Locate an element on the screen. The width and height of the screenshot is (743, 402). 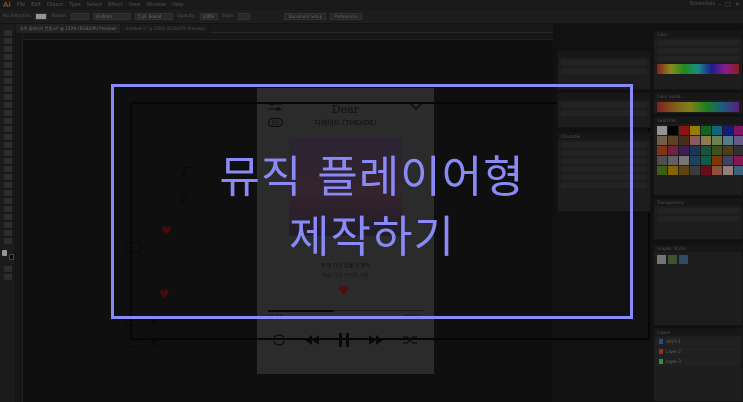
variable-width-select: Uniform is located at coordinates (112, 16).